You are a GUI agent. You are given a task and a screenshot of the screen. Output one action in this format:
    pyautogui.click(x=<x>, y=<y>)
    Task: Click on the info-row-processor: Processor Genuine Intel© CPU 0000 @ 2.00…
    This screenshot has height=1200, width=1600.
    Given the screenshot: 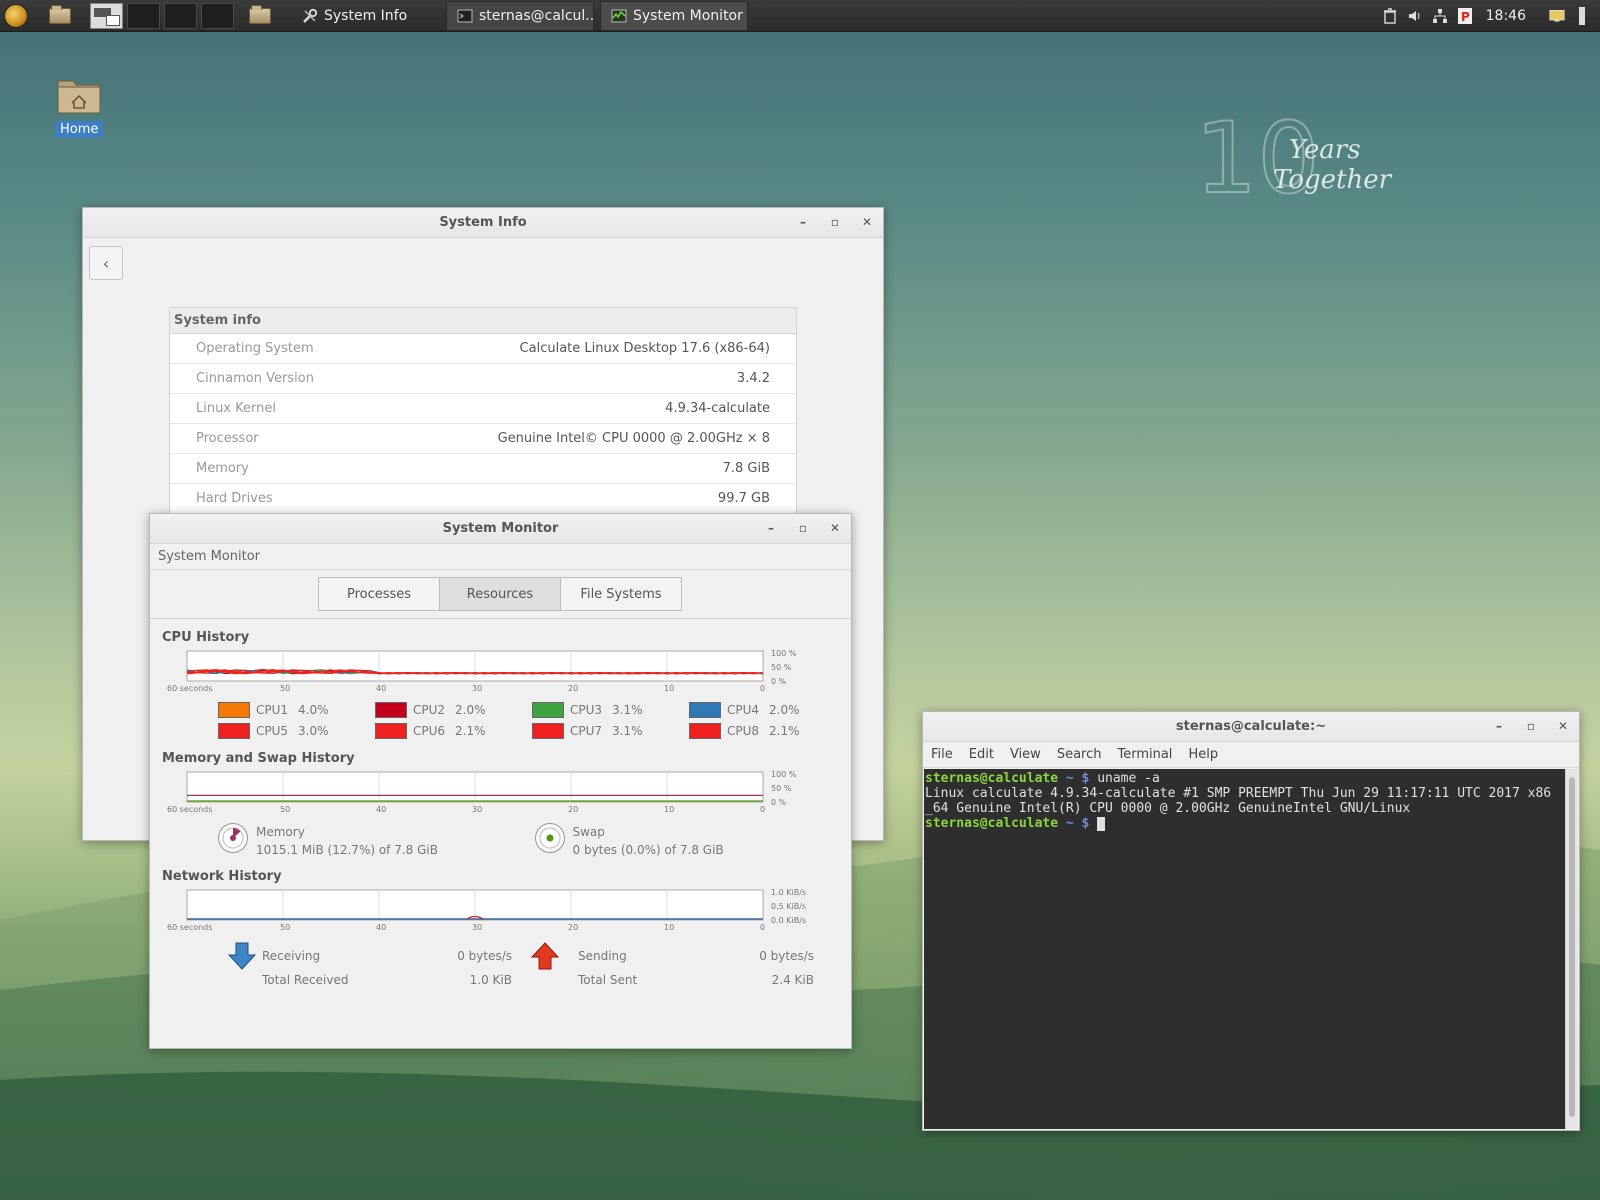 What is the action you would take?
    pyautogui.click(x=483, y=439)
    